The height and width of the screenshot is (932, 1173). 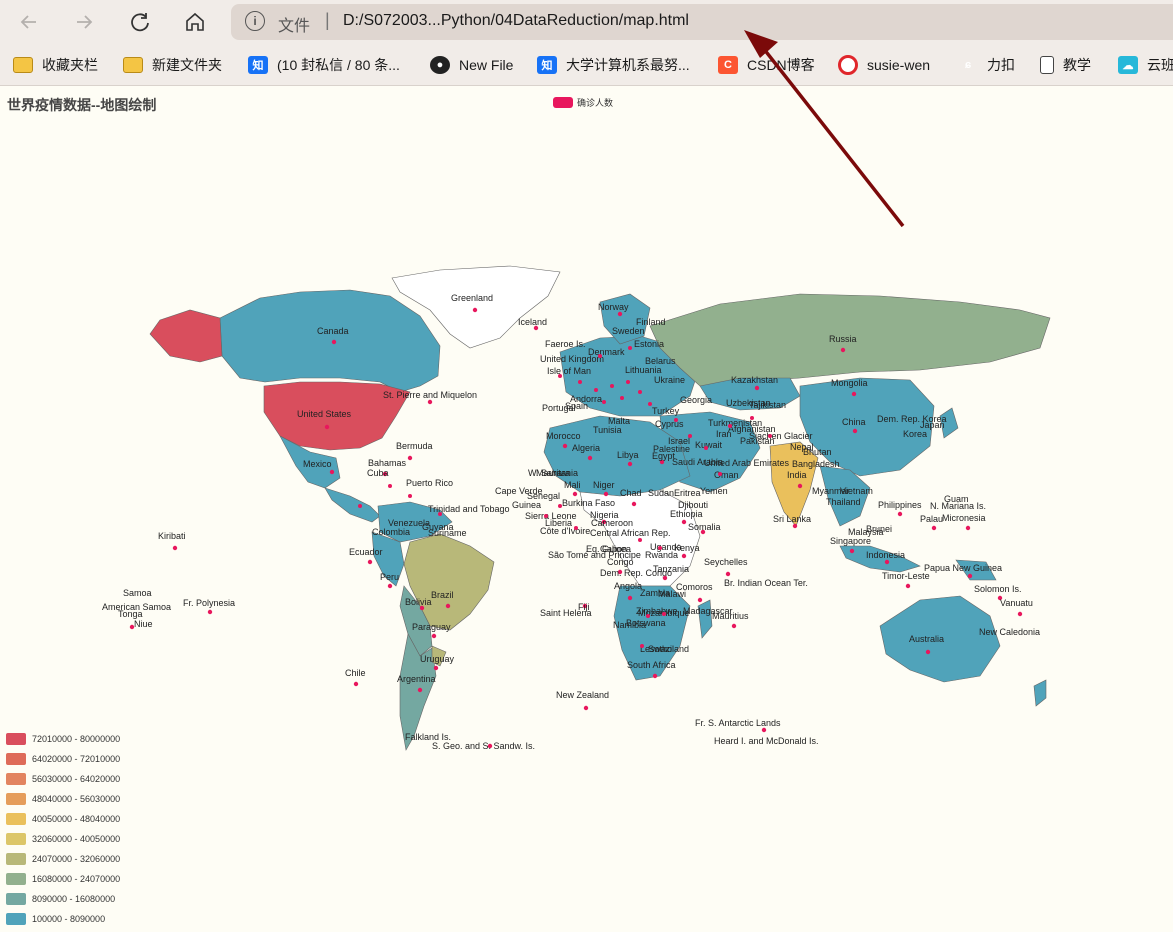 I want to click on visual-map-item: 72010000 - 80000000, so click(x=63, y=739).